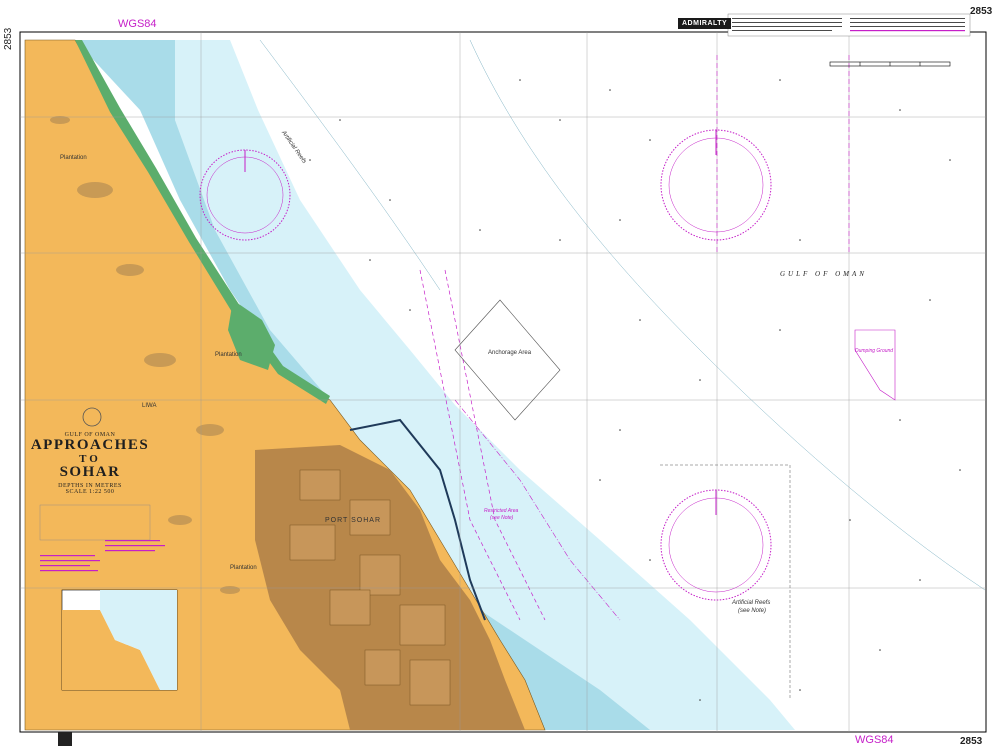 This screenshot has width=1000, height=750. Describe the element at coordinates (874, 351) in the screenshot. I see `label-dumping-ground: Dumping Ground` at that location.